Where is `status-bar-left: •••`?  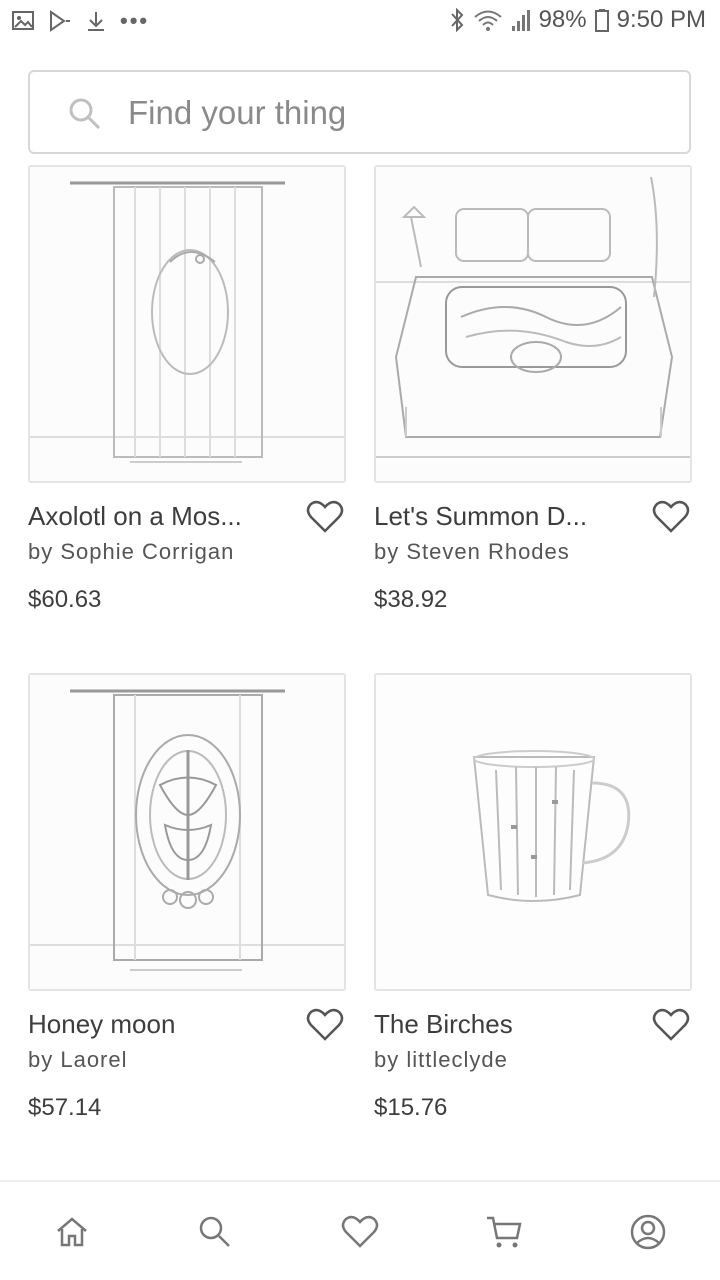
status-bar-left: ••• is located at coordinates (80, 21).